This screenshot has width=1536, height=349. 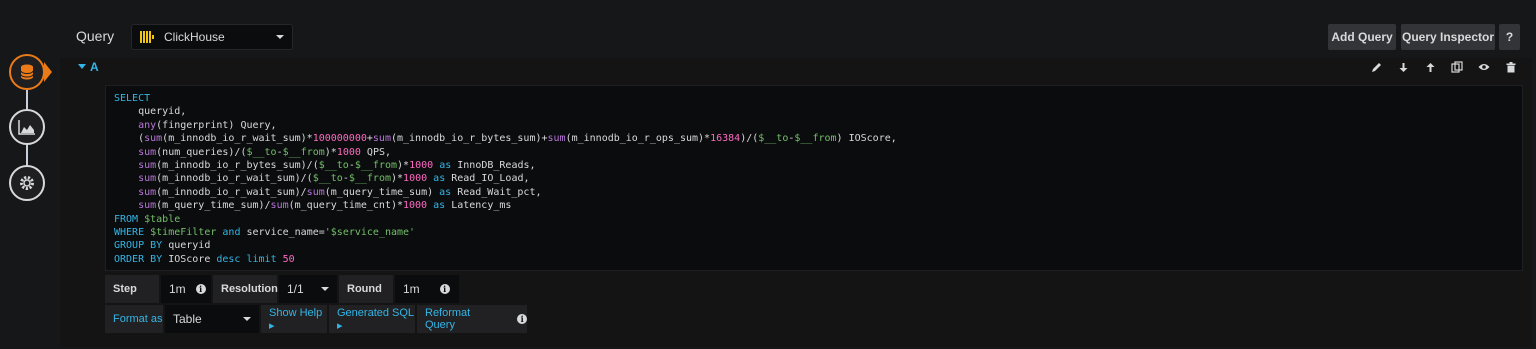 I want to click on duplicate-icon, so click(x=1457, y=67).